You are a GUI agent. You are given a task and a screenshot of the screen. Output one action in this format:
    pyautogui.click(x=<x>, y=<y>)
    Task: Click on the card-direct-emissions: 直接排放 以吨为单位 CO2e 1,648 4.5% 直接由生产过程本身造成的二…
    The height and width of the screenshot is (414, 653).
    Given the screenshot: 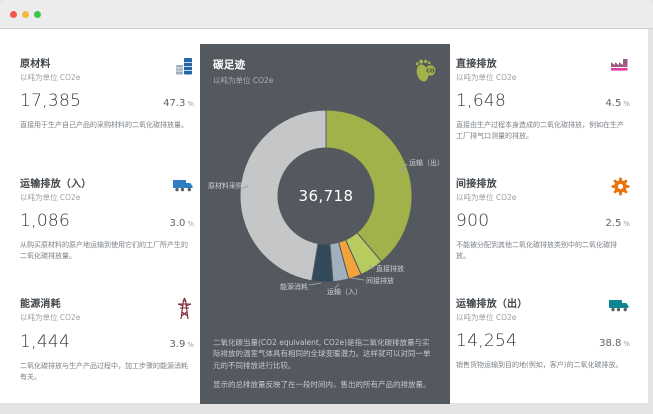 What is the action you would take?
    pyautogui.click(x=546, y=111)
    